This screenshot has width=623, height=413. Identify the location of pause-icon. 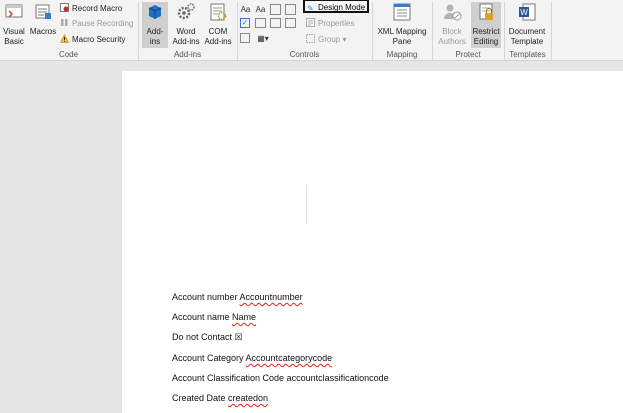
(64, 22).